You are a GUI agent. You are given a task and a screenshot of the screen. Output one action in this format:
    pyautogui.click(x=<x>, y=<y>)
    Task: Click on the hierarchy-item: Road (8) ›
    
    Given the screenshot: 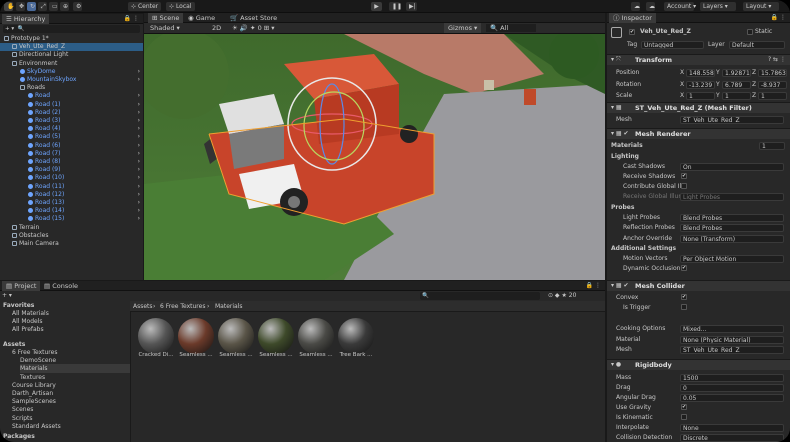 What is the action you would take?
    pyautogui.click(x=71, y=162)
    